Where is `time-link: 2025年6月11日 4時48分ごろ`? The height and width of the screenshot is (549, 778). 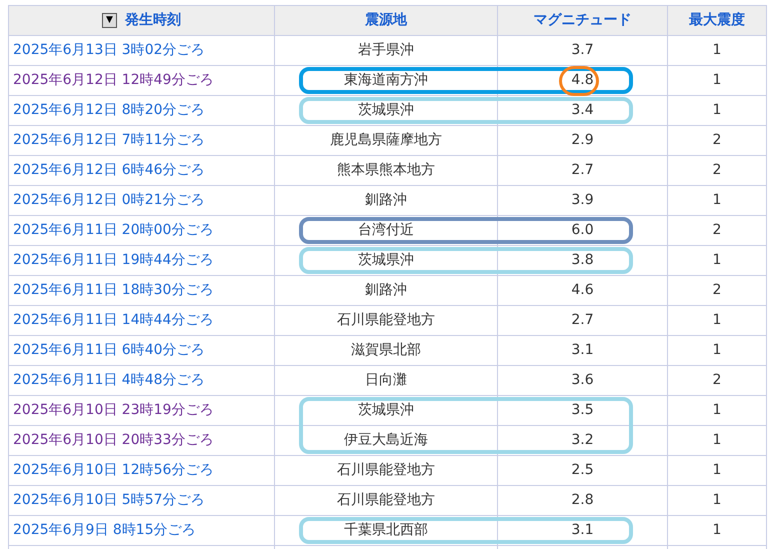
time-link: 2025年6月11日 4時48分ごろ is located at coordinates (109, 380).